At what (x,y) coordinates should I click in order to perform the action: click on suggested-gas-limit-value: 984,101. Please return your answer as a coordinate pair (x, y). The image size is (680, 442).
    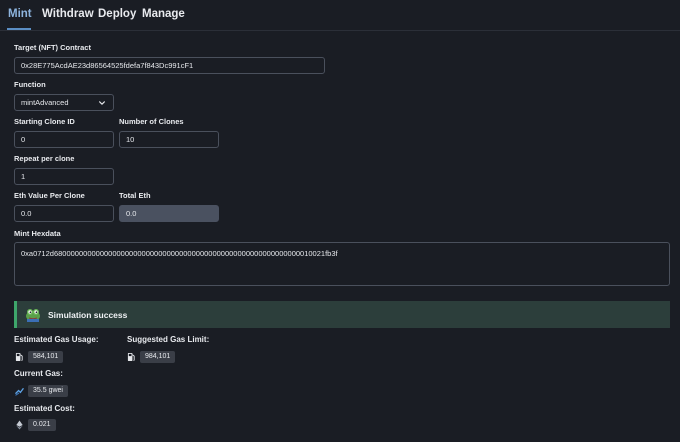
    Looking at the image, I should click on (158, 357).